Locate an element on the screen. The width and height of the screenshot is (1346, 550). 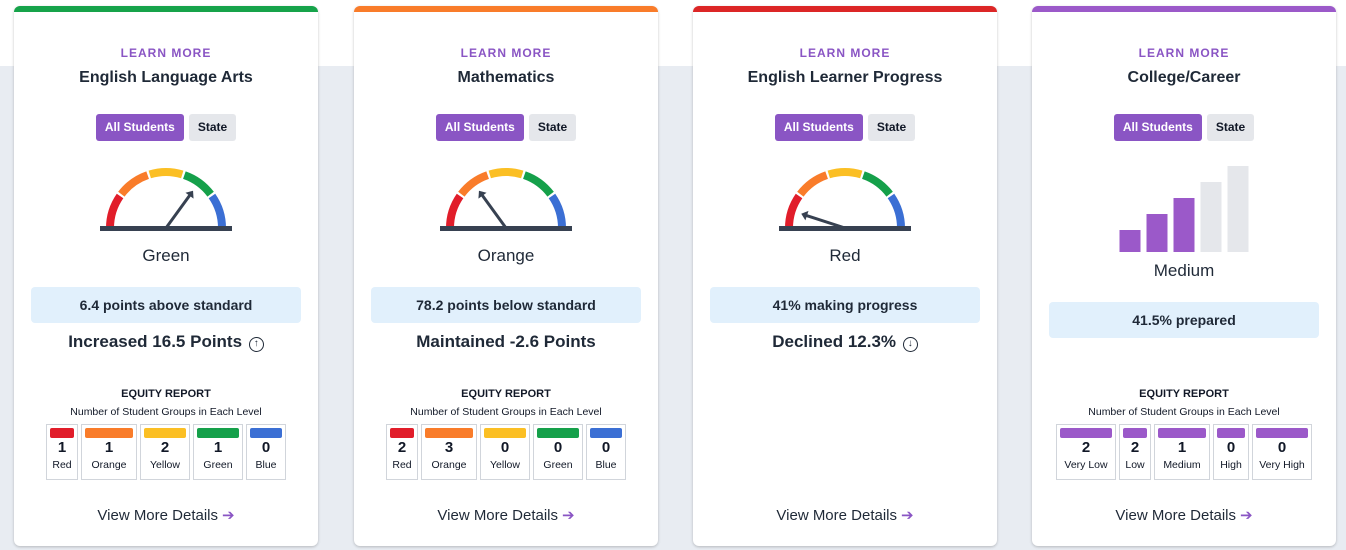
equity-cell: 0 Yellow is located at coordinates (505, 452).